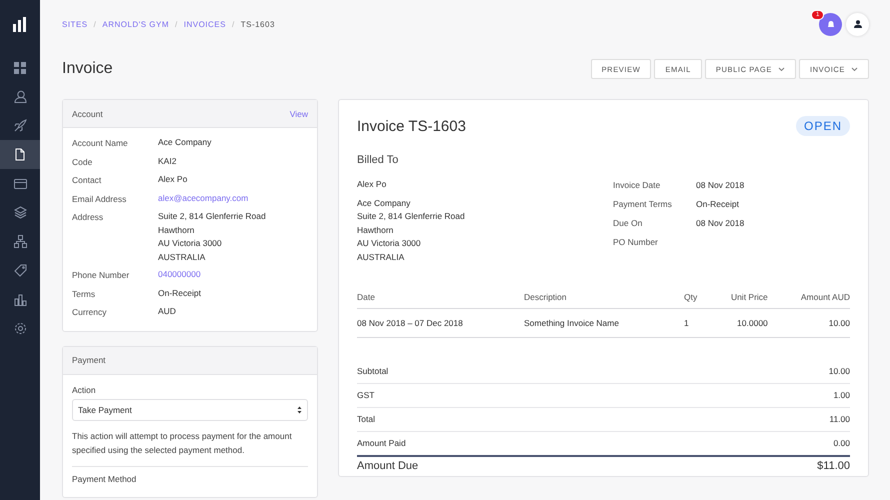  What do you see at coordinates (190, 243) in the screenshot?
I see `field-value: AU Victoria 3000` at bounding box center [190, 243].